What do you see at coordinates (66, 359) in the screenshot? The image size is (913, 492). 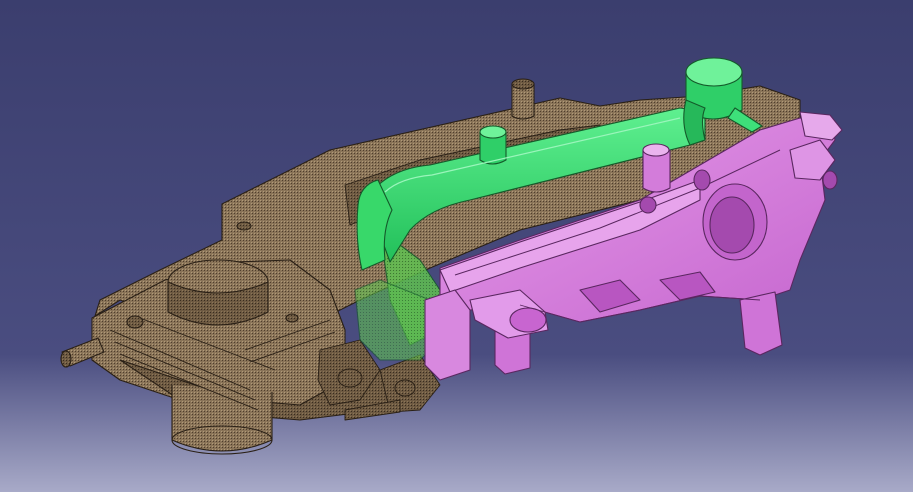 I see `casting-left-pin-end` at bounding box center [66, 359].